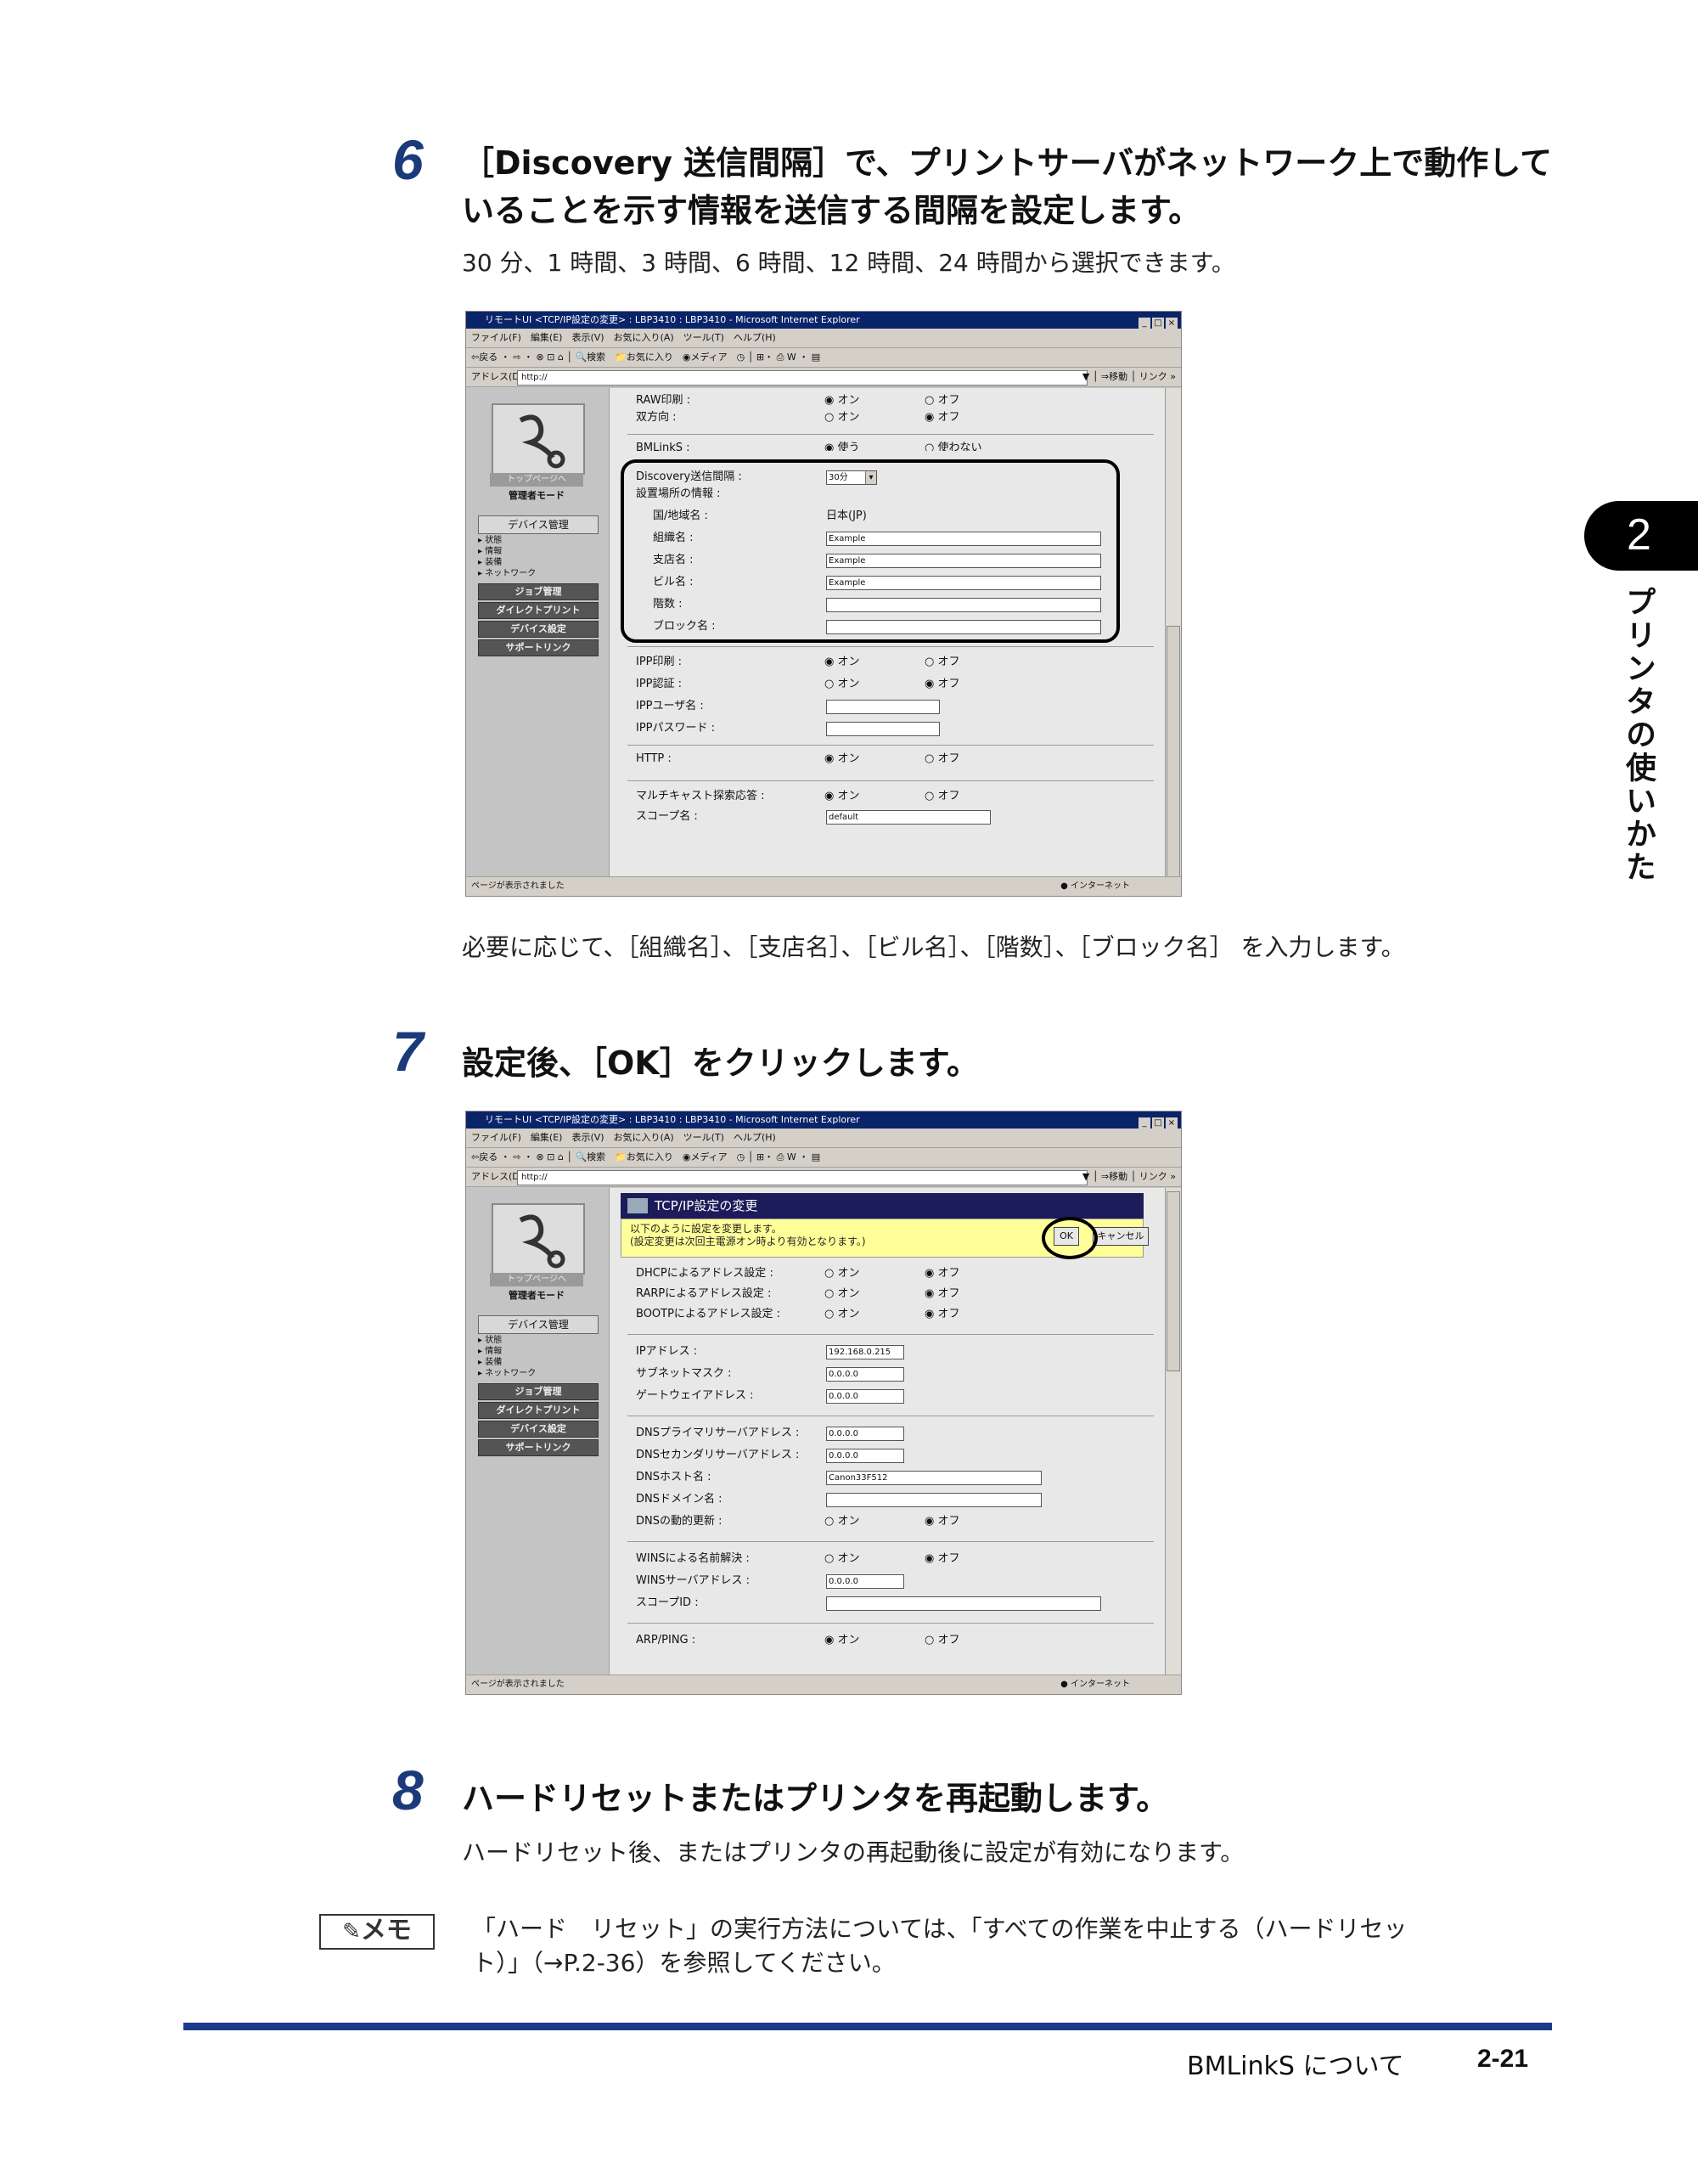 The image size is (1698, 2184). What do you see at coordinates (883, 729) in the screenshot?
I see `ipp-password-input` at bounding box center [883, 729].